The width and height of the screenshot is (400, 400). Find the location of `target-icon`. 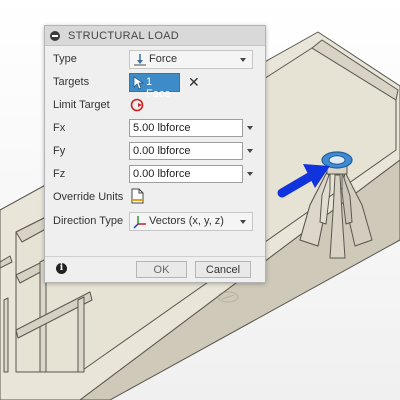

target-icon is located at coordinates (137, 106).